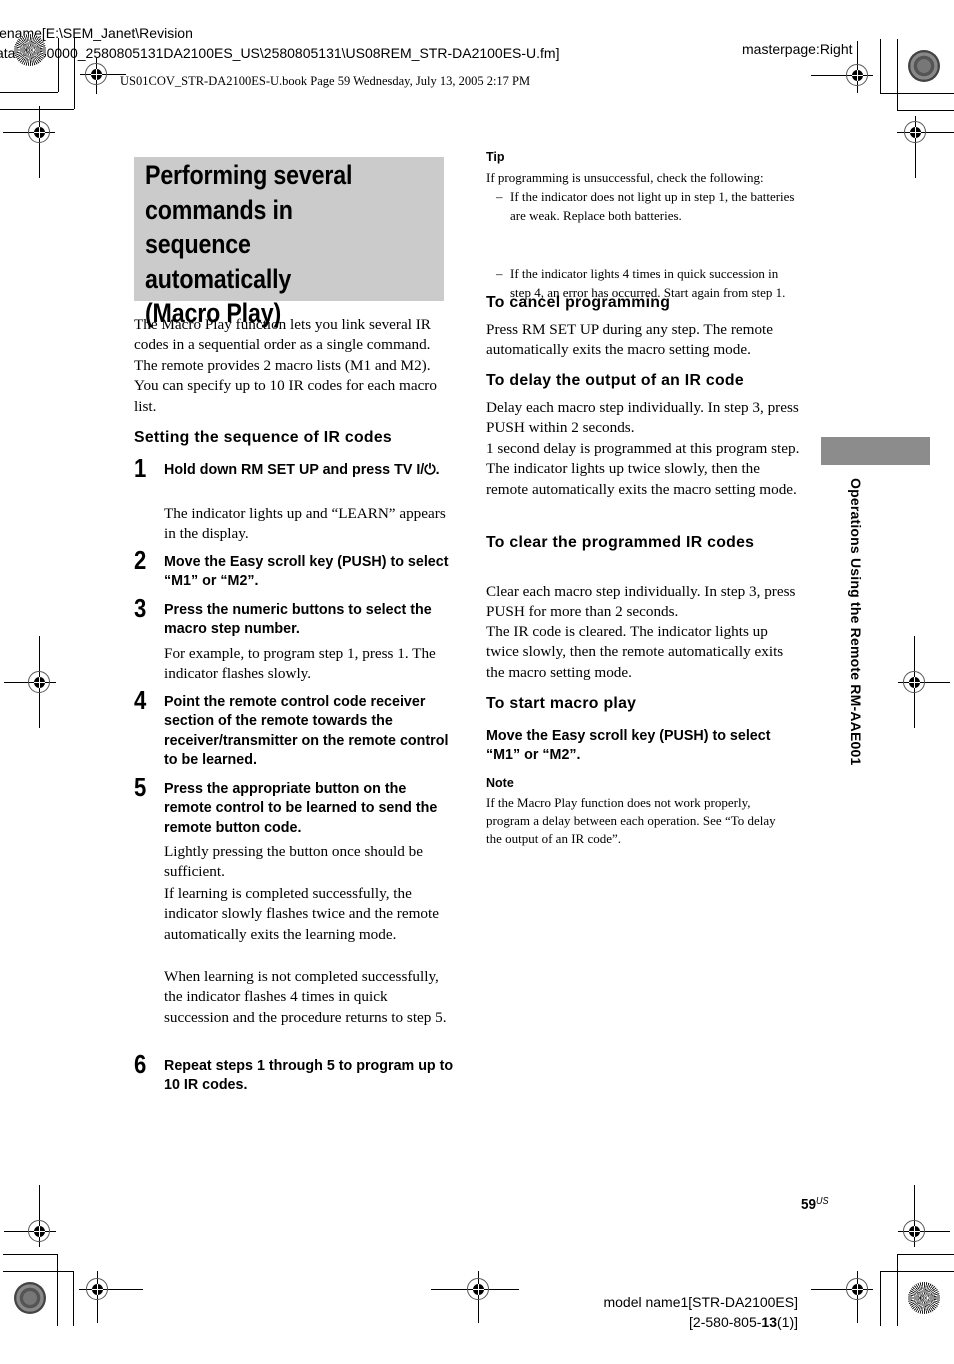 This screenshot has width=954, height=1364. I want to click on tip-label: Tip, so click(495, 157).